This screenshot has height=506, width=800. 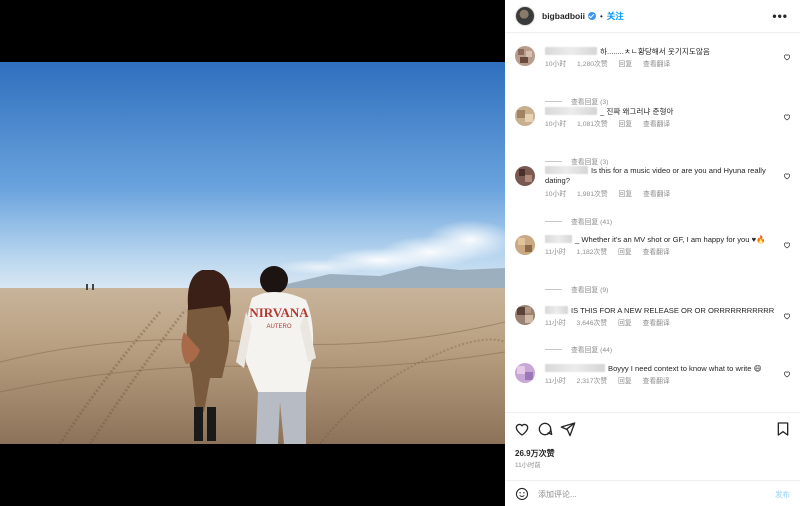 I want to click on action-icons-row, so click(x=652, y=430).